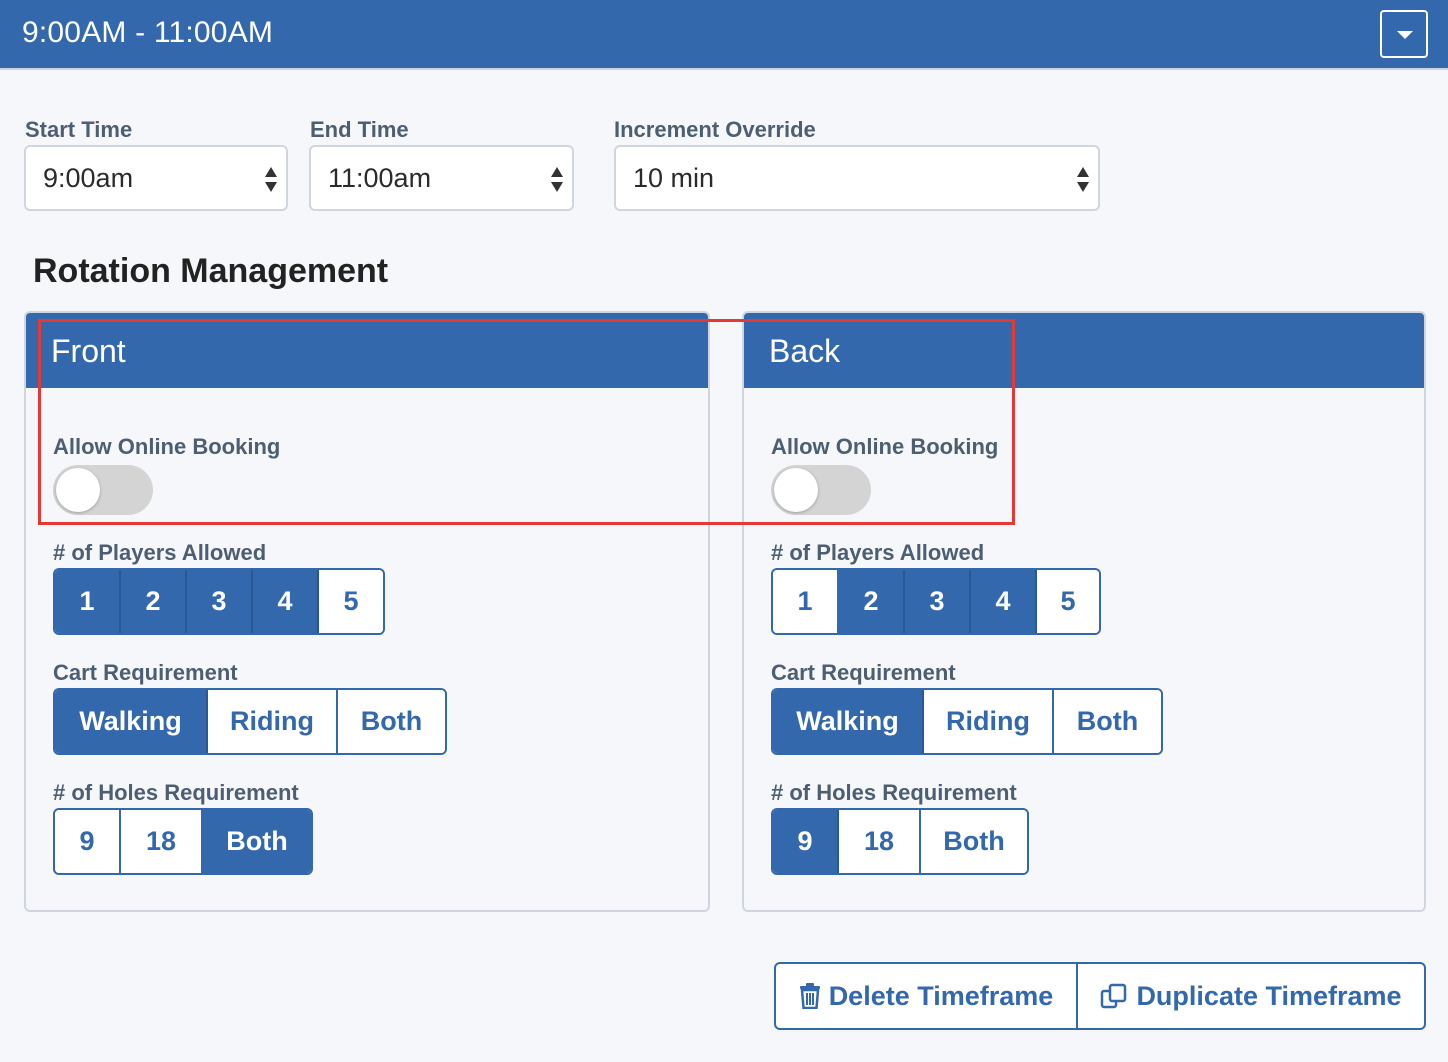 The image size is (1448, 1062). What do you see at coordinates (941, 995) in the screenshot?
I see `delete-timeframe-label: Delete Timeframe` at bounding box center [941, 995].